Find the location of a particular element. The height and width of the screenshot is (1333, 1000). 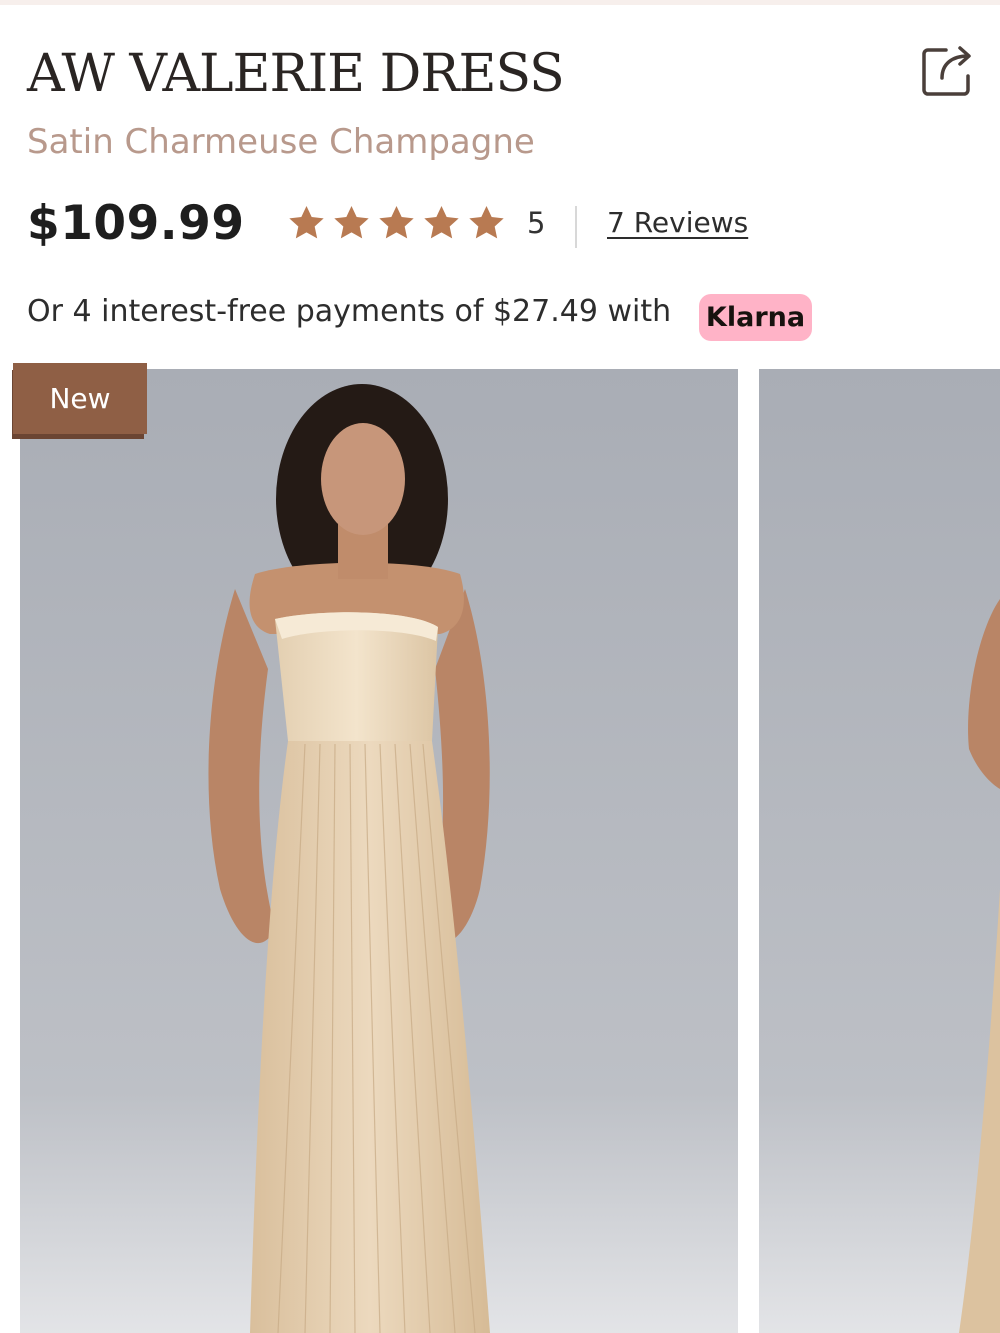

rating-stars is located at coordinates (396, 223).